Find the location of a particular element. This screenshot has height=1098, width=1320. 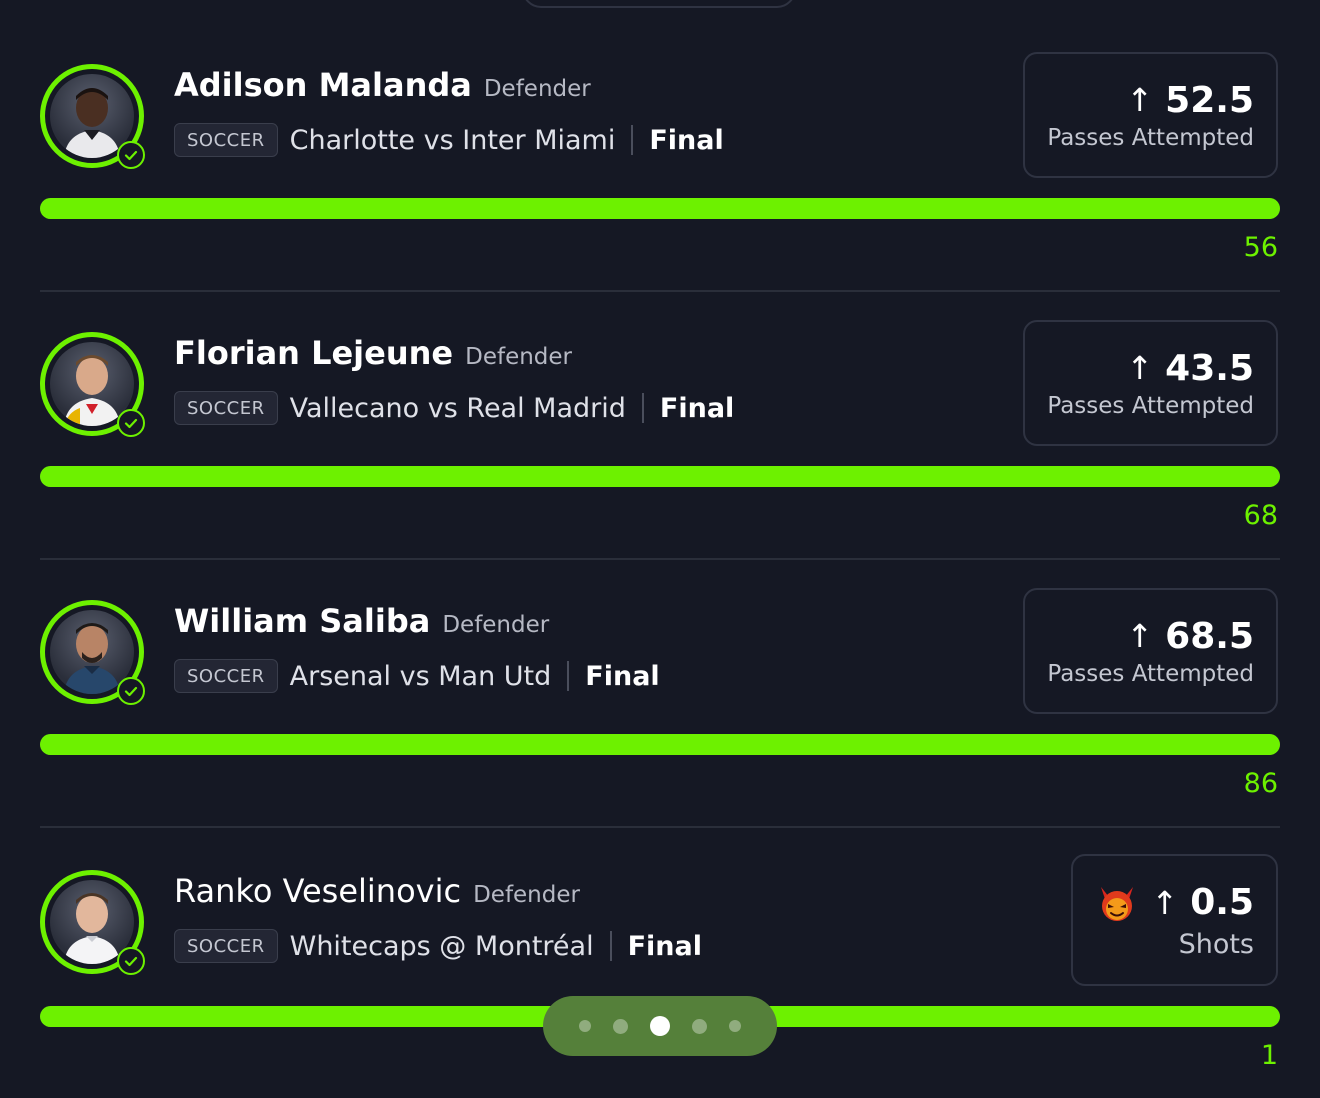

line-value: 68.5 is located at coordinates (1209, 636).